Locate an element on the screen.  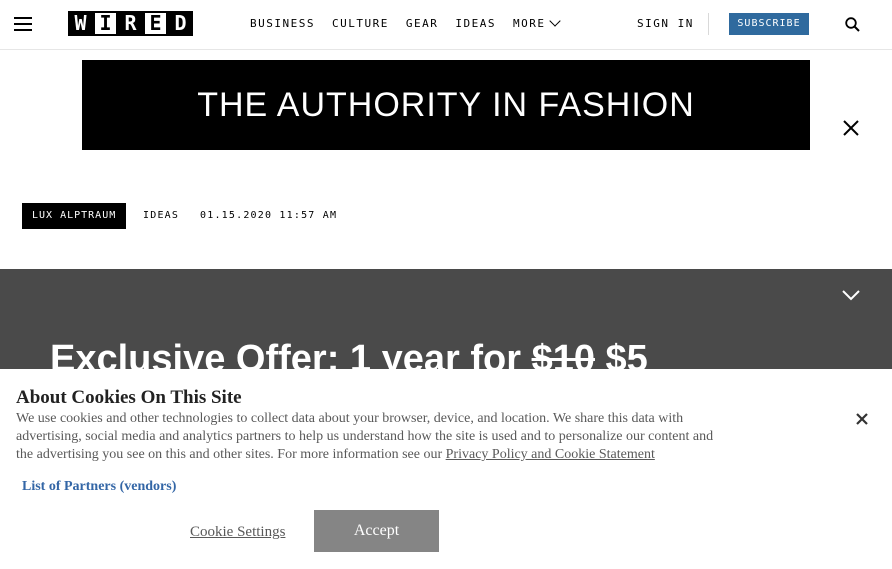
publish-date: 01.15.2020 11:57 AM is located at coordinates (269, 215).